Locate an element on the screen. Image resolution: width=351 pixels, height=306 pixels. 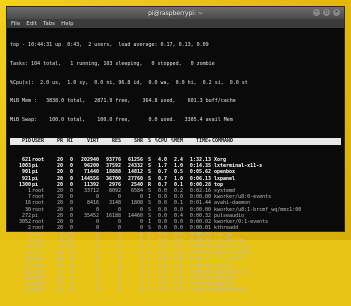
col-command: COMMAND is located at coordinates (223, 141).